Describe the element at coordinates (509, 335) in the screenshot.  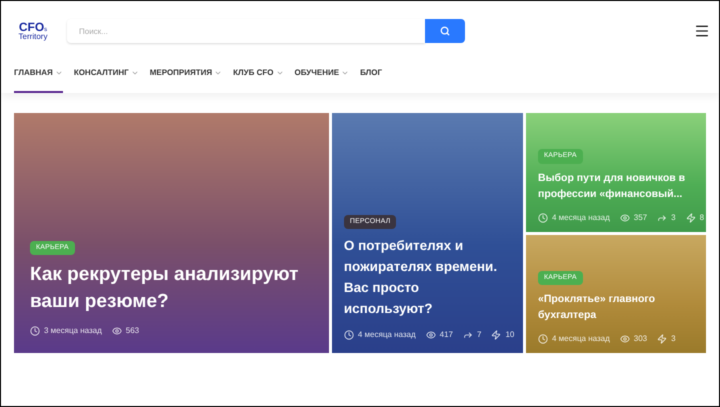
I see `meta-text: 10` at that location.